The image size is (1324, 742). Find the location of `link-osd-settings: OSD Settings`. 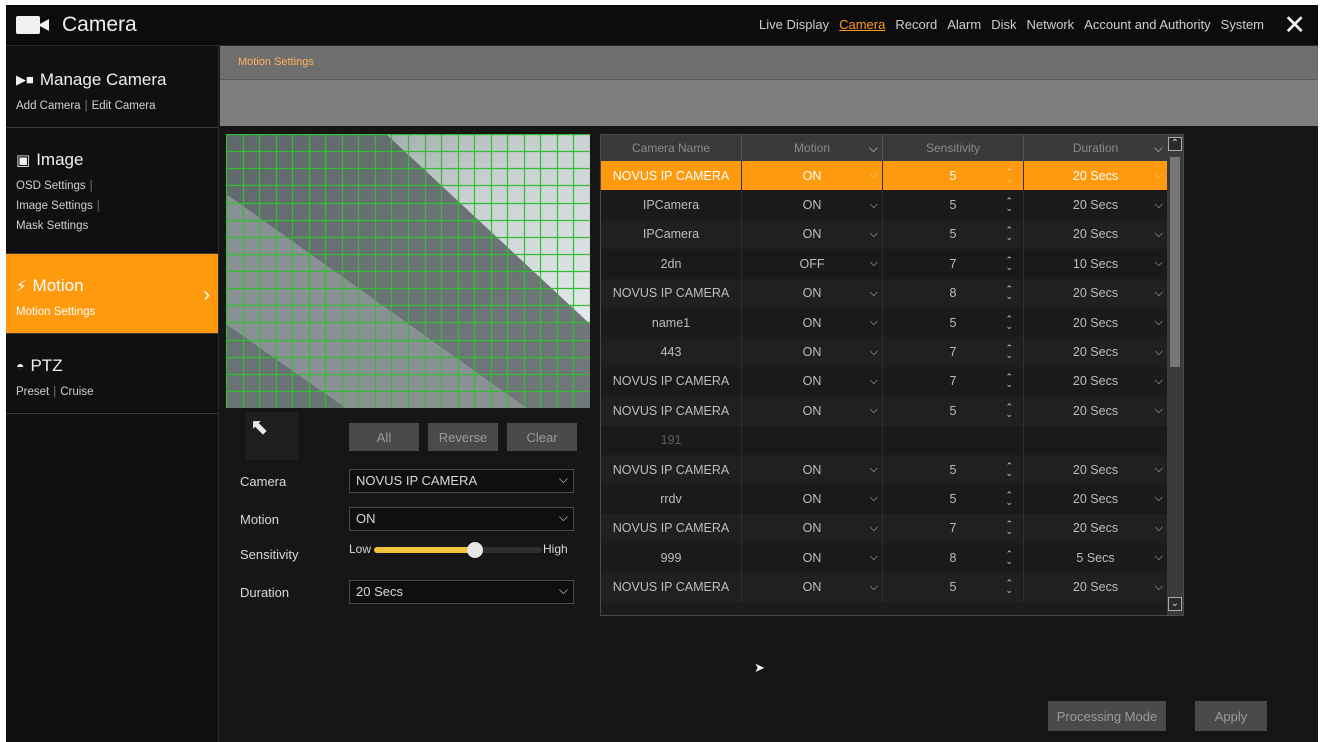

link-osd-settings: OSD Settings is located at coordinates (51, 186).